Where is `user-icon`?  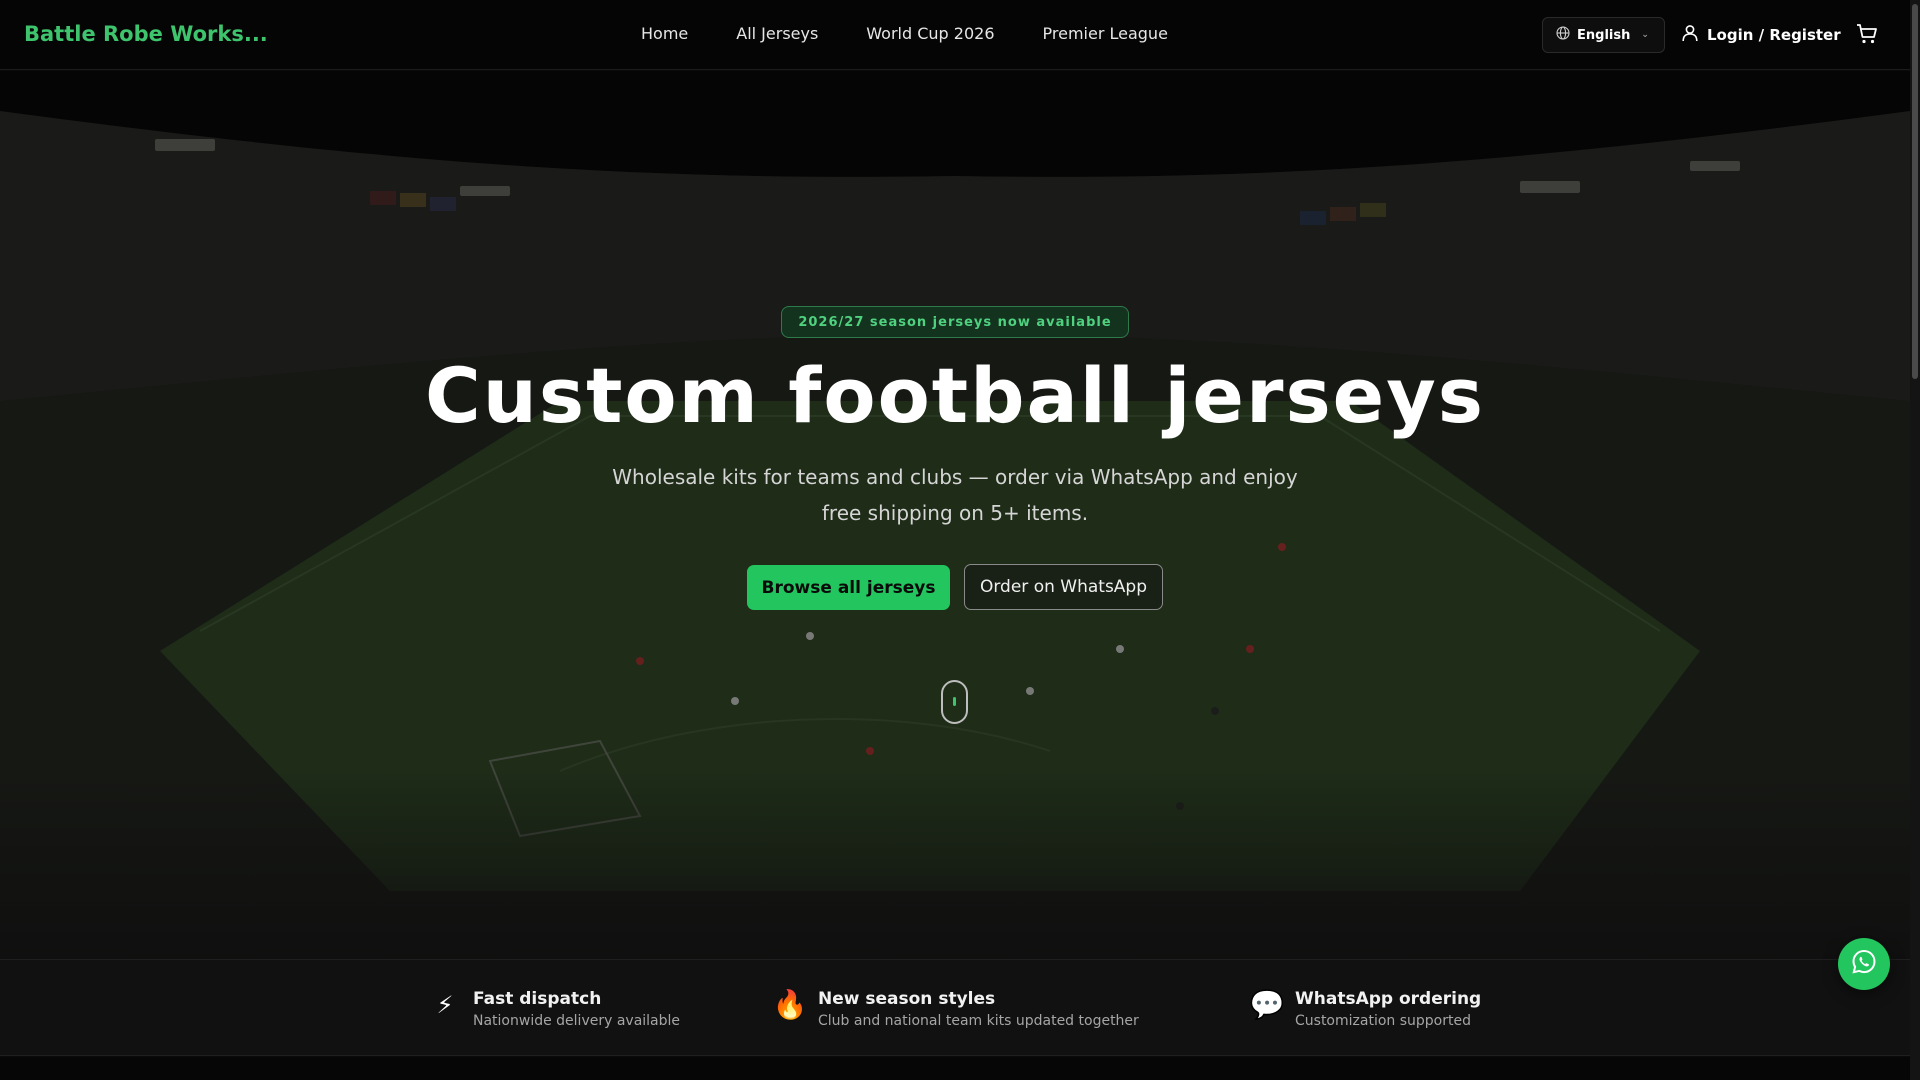
user-icon is located at coordinates (1690, 35).